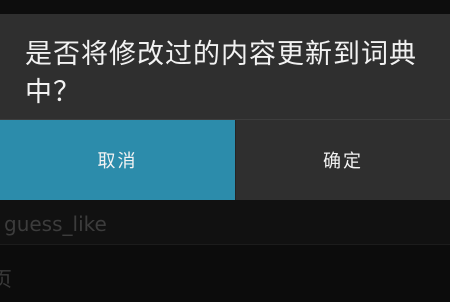 This screenshot has width=450, height=302. Describe the element at coordinates (225, 222) in the screenshot. I see `background-list-row: guess_like` at that location.